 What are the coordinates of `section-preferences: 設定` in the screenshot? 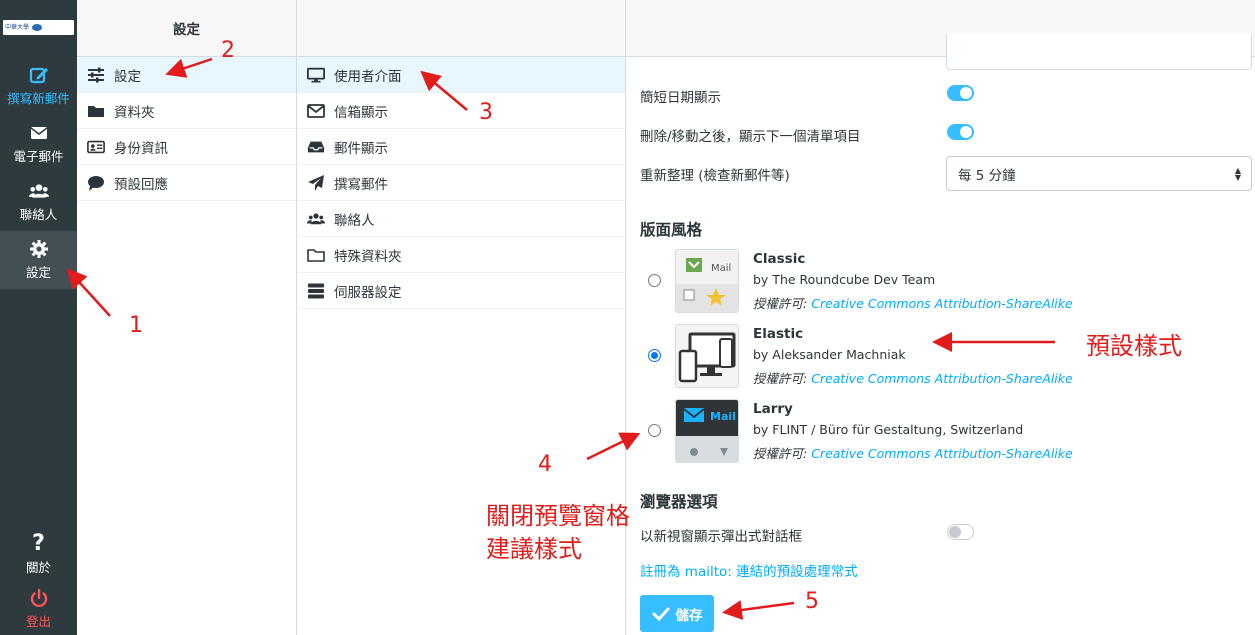 It's located at (186, 75).